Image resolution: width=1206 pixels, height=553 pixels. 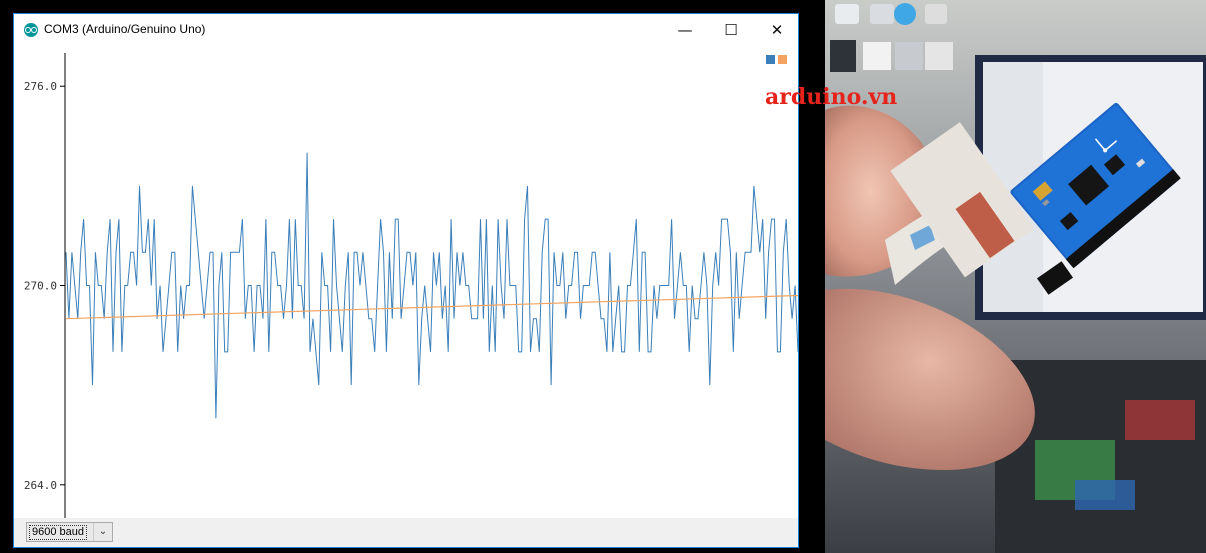 I want to click on baud-rate-select: 9600 baud ⌄, so click(x=69, y=532).